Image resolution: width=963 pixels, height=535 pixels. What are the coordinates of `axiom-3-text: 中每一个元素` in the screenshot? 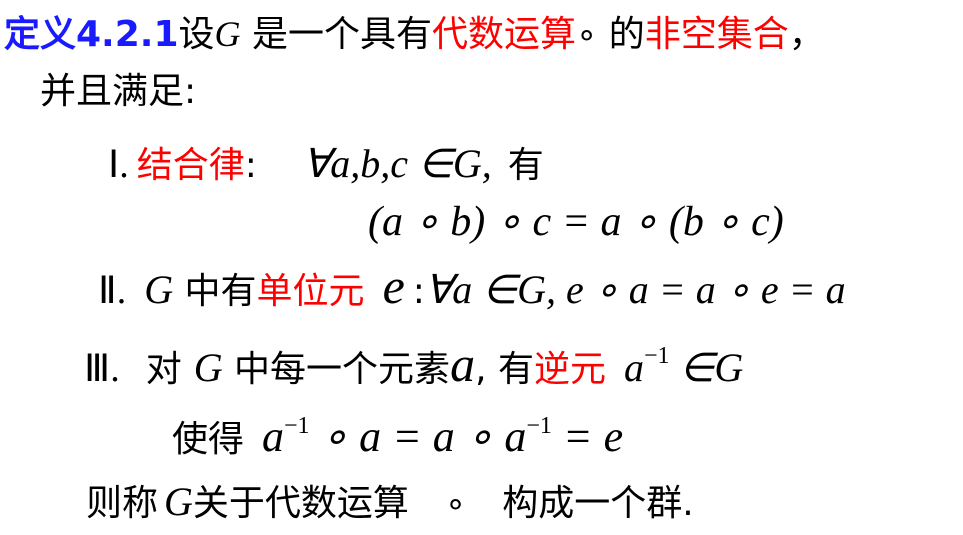 It's located at (336, 369).